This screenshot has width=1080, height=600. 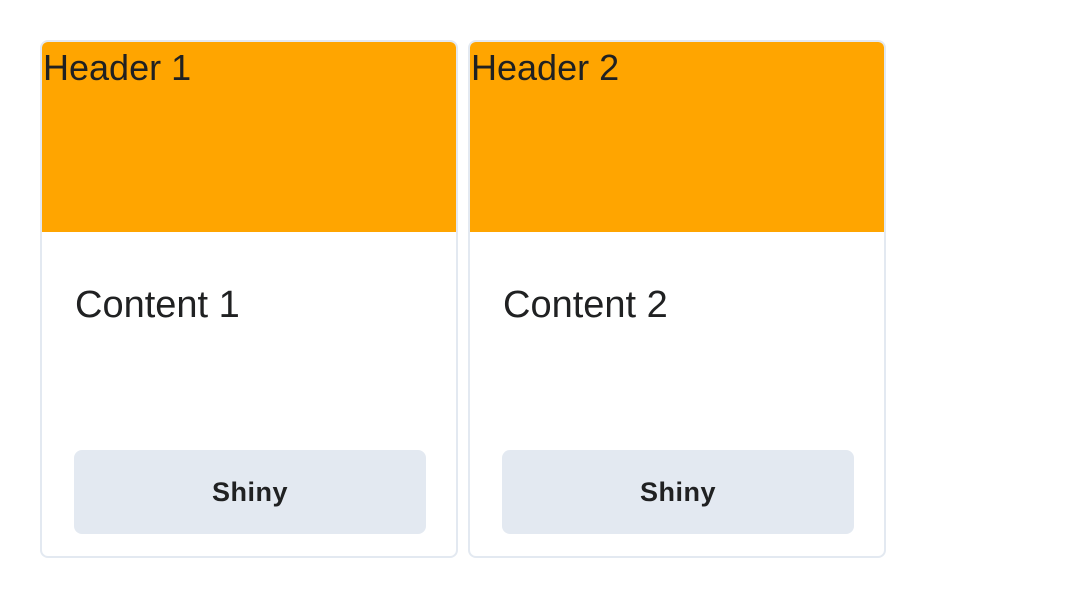 I want to click on card-header: Header 2, so click(x=677, y=137).